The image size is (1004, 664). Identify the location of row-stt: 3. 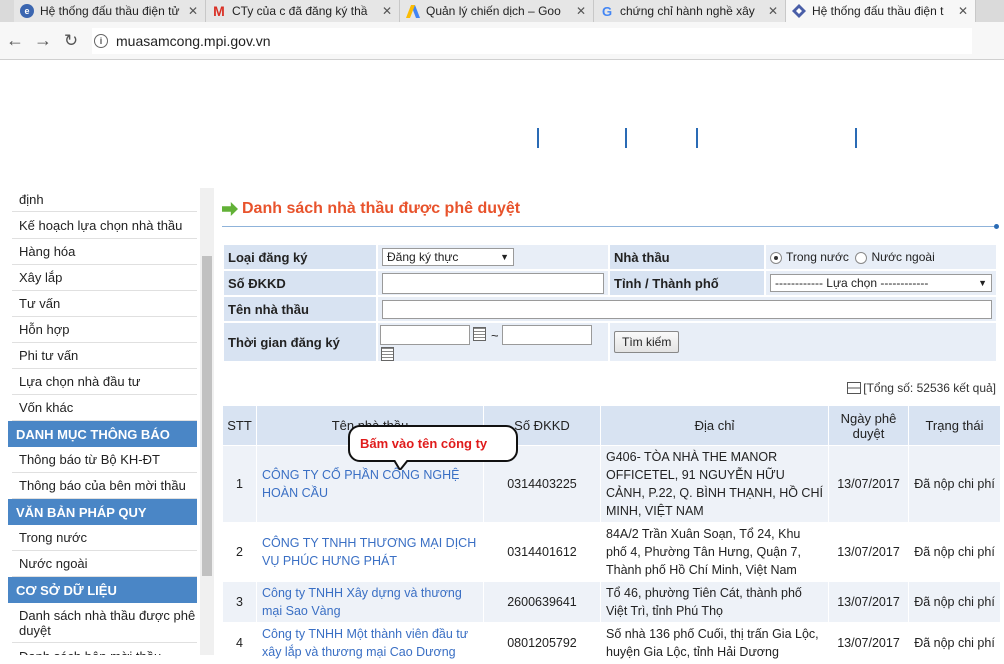
(239, 602).